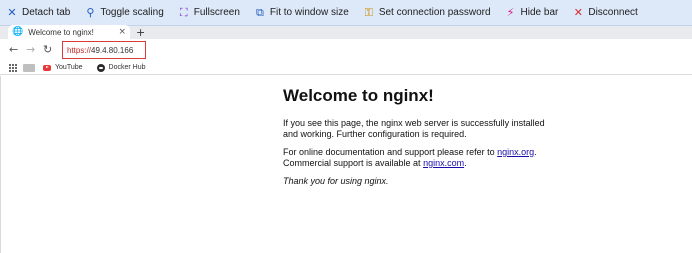 Image resolution: width=692 pixels, height=253 pixels. Describe the element at coordinates (13, 50) in the screenshot. I see `back-arrow-icon: ←` at that location.